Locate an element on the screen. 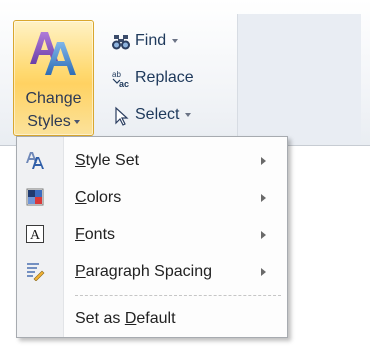 Image resolution: width=390 pixels, height=353 pixels. menu-item-colors: Colors is located at coordinates (152, 197).